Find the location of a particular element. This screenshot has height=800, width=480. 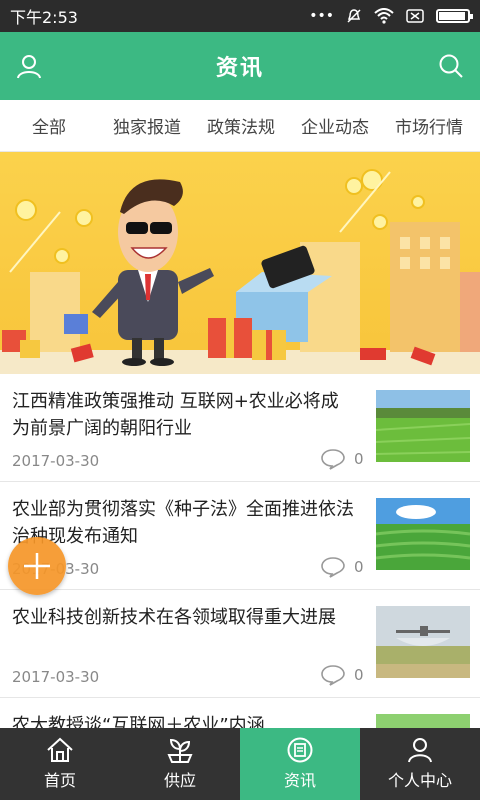

nav-profile: 个人中心 is located at coordinates (420, 764).